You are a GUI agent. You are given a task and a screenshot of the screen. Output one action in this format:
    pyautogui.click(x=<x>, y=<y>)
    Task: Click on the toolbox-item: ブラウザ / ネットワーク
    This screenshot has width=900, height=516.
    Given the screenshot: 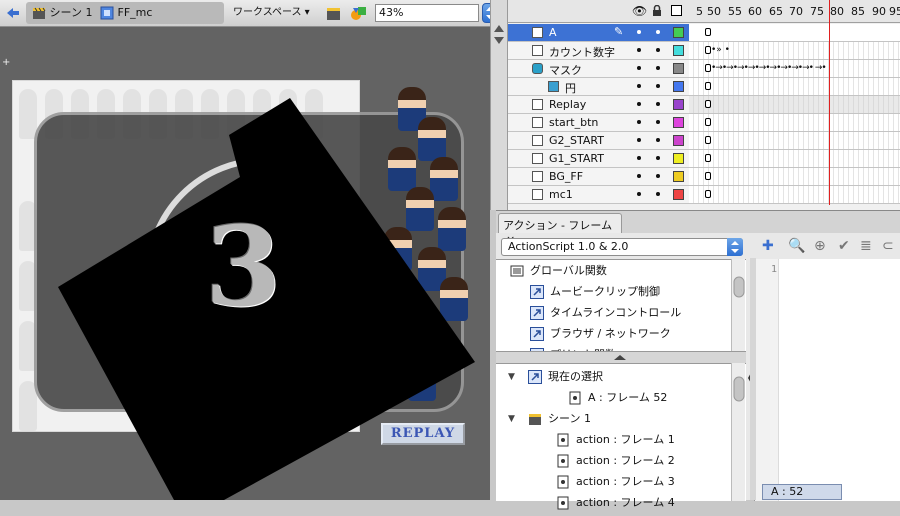 What is the action you would take?
    pyautogui.click(x=600, y=335)
    